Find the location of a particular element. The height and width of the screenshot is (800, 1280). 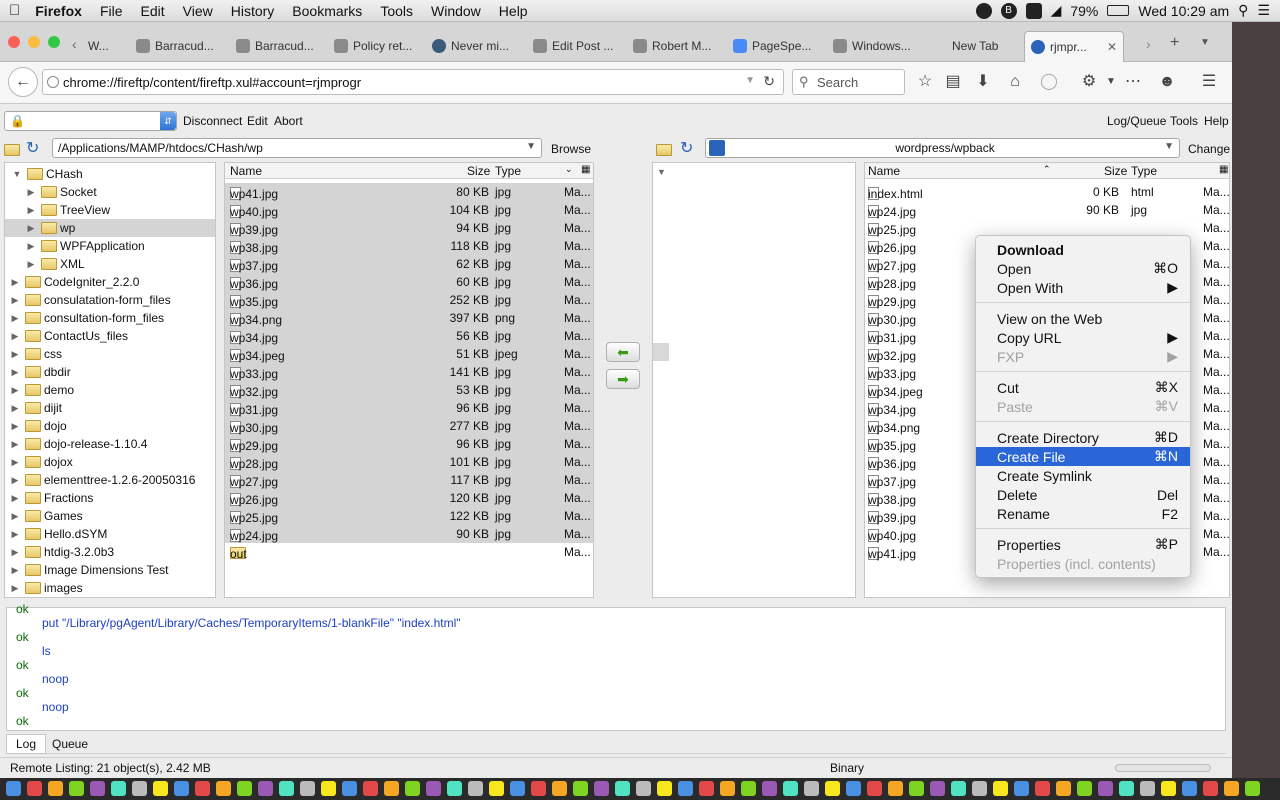

bookmark-star-icon: ☆ is located at coordinates (925, 82).